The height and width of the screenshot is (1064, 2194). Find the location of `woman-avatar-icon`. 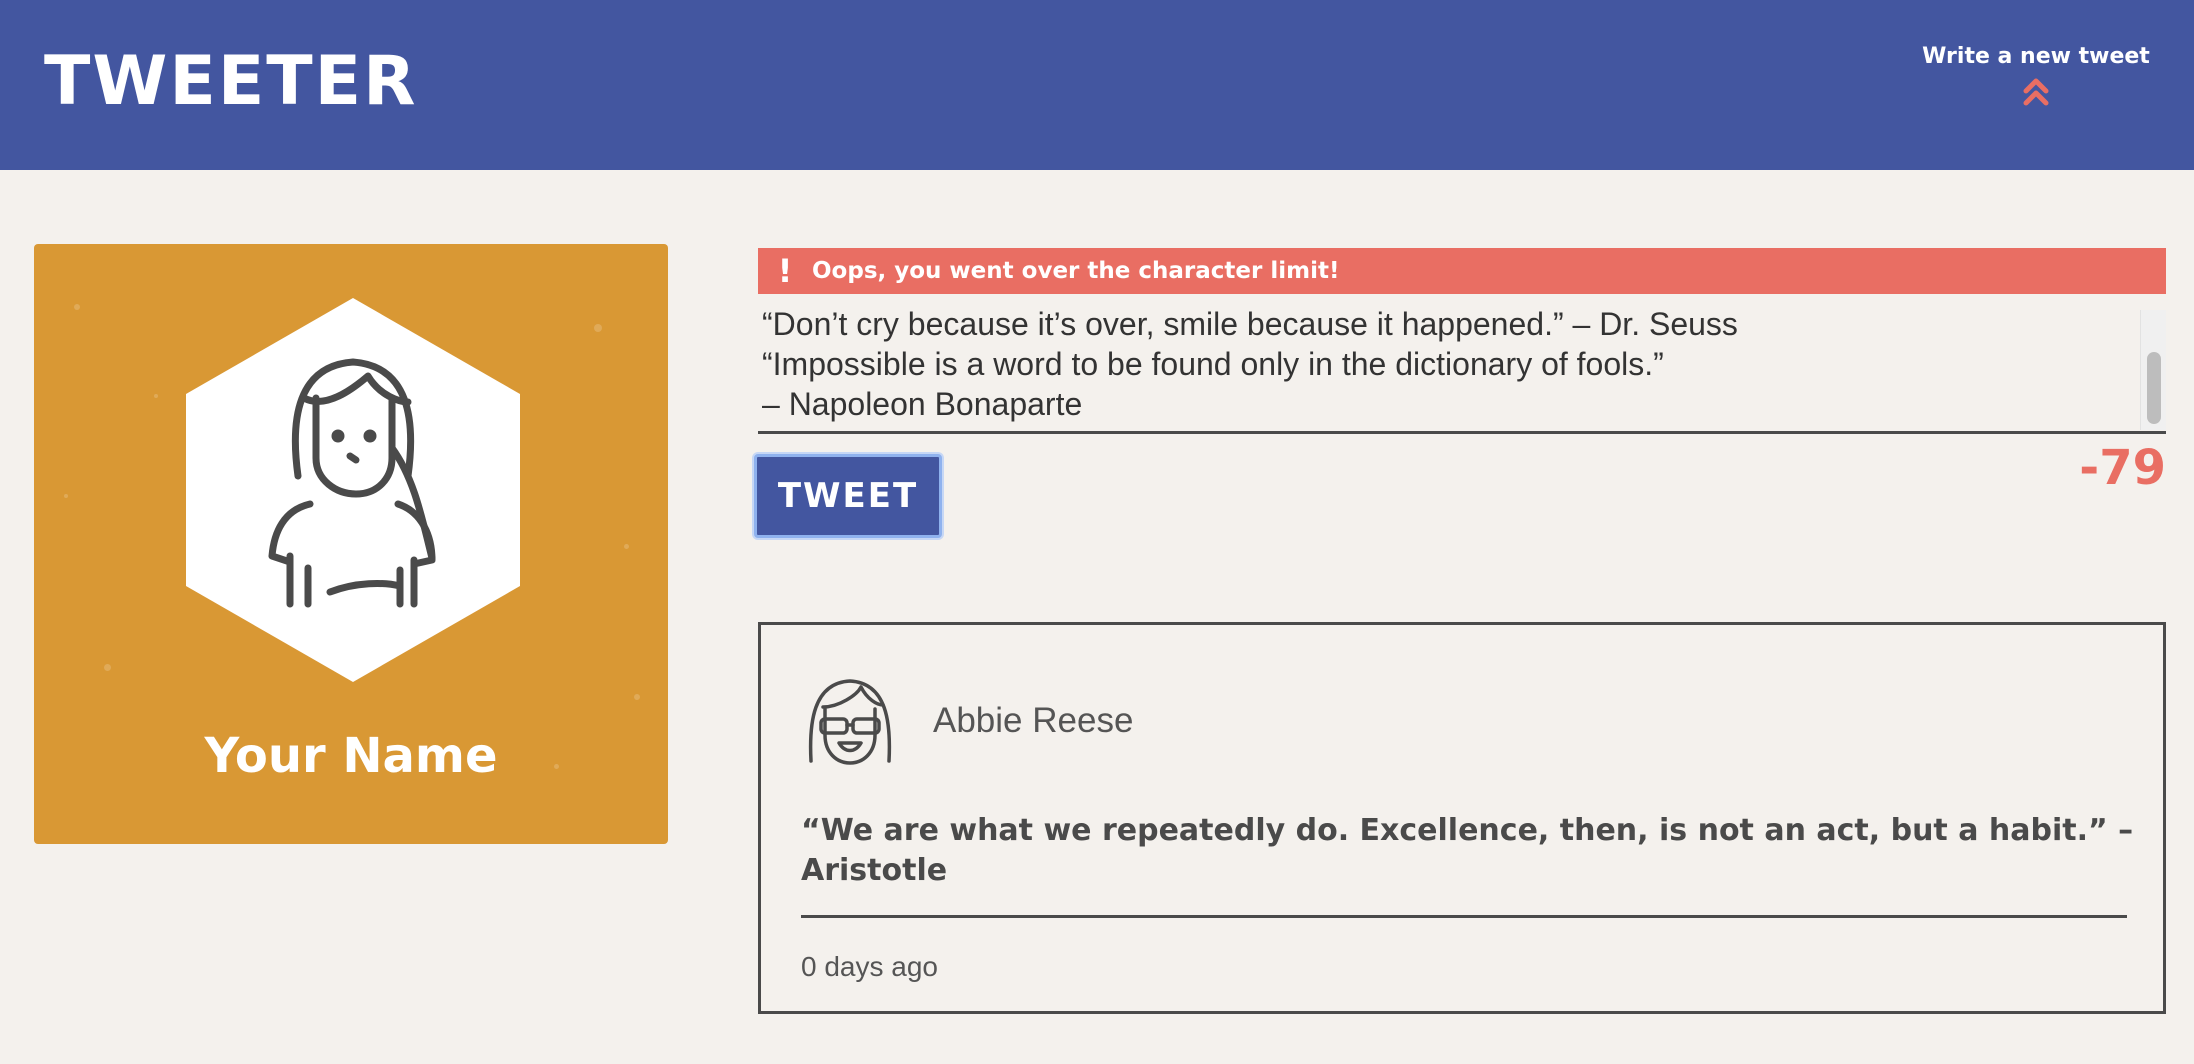

woman-avatar-icon is located at coordinates (353, 490).